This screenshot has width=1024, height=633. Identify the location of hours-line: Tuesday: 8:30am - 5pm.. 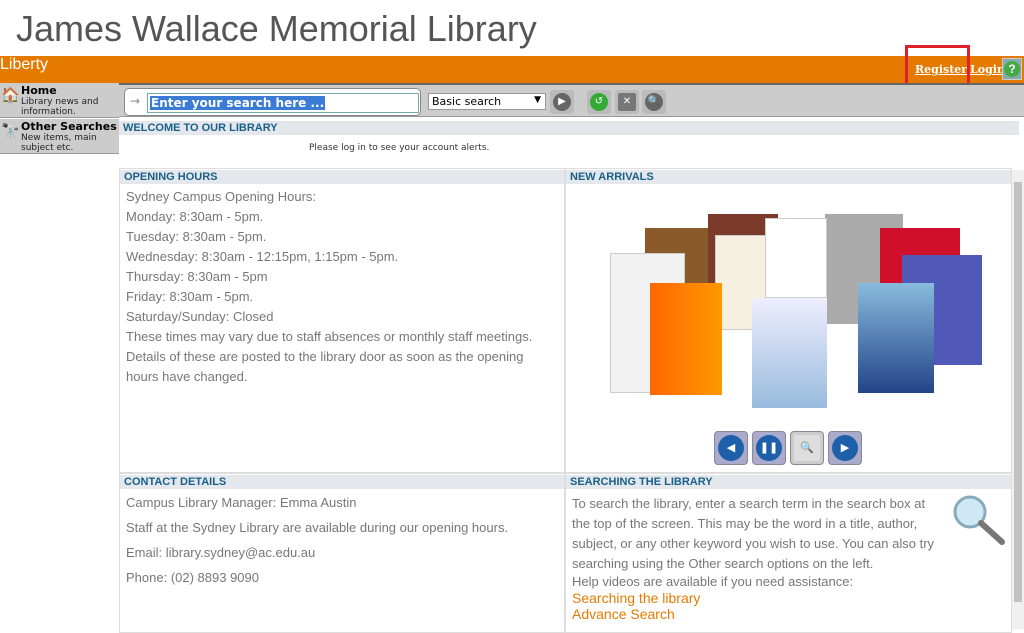
(196, 236).